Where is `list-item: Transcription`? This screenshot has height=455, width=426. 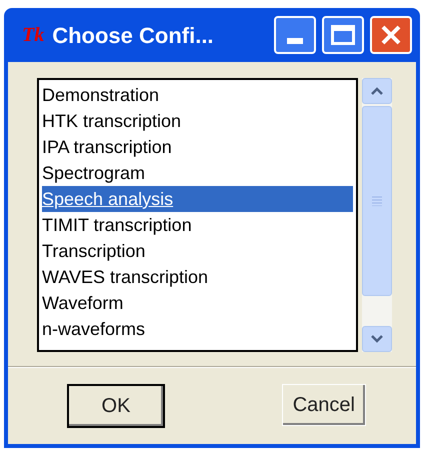 list-item: Transcription is located at coordinates (197, 251).